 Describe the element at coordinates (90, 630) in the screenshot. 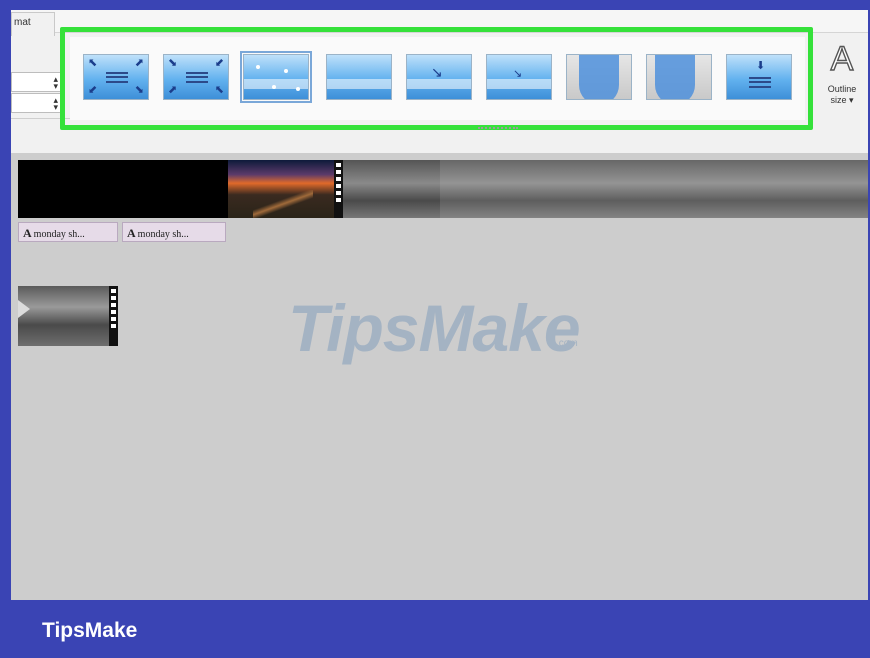

I see `footer-brand: TipsMake` at that location.